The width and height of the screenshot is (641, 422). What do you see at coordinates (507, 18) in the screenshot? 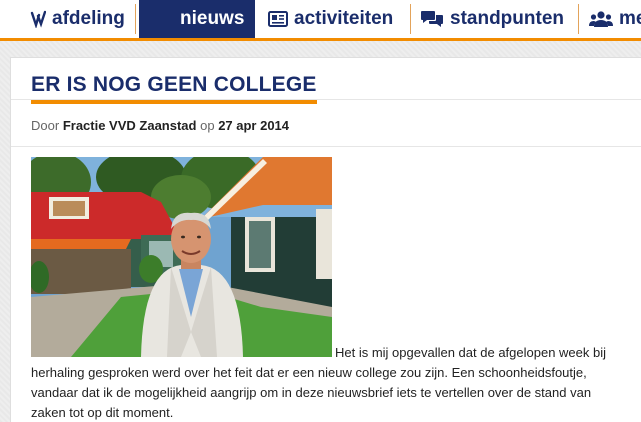
I see `nav-label-standpunten: standpunten` at bounding box center [507, 18].